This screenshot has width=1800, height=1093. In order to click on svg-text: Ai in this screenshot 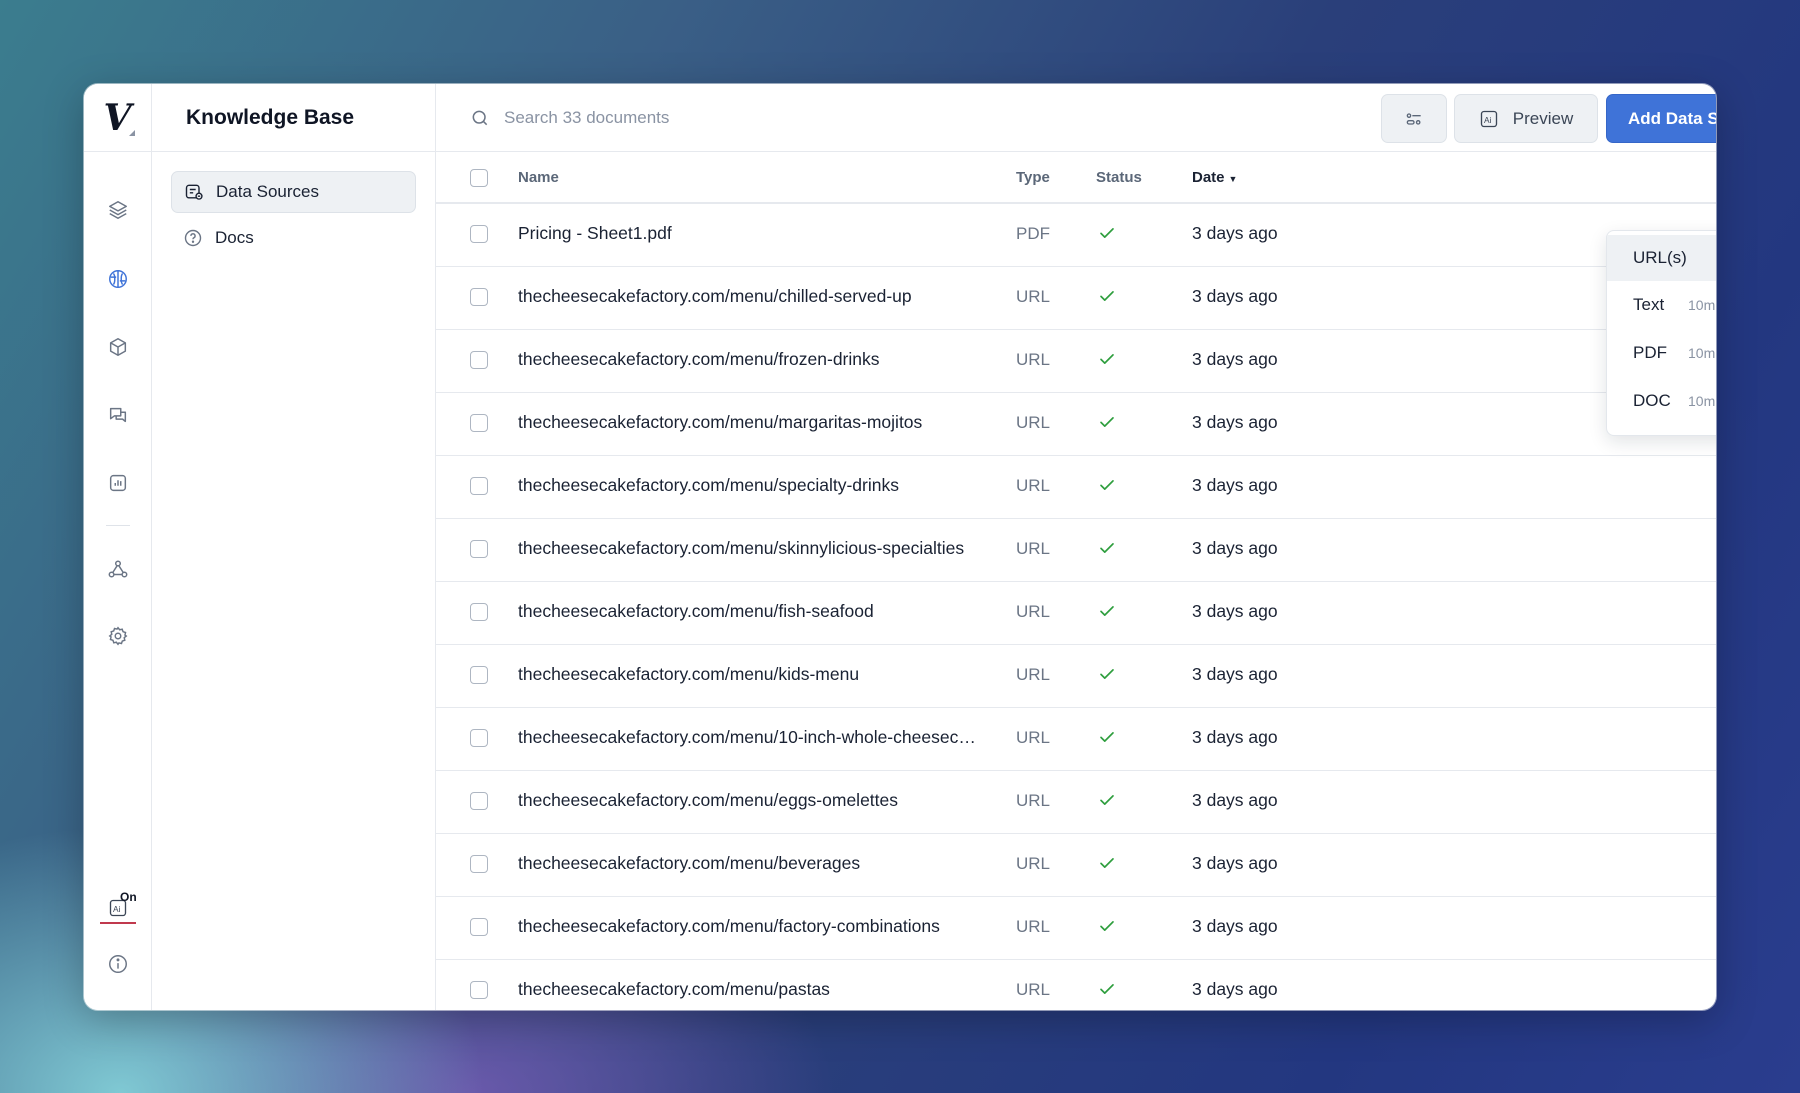, I will do `click(1488, 119)`.